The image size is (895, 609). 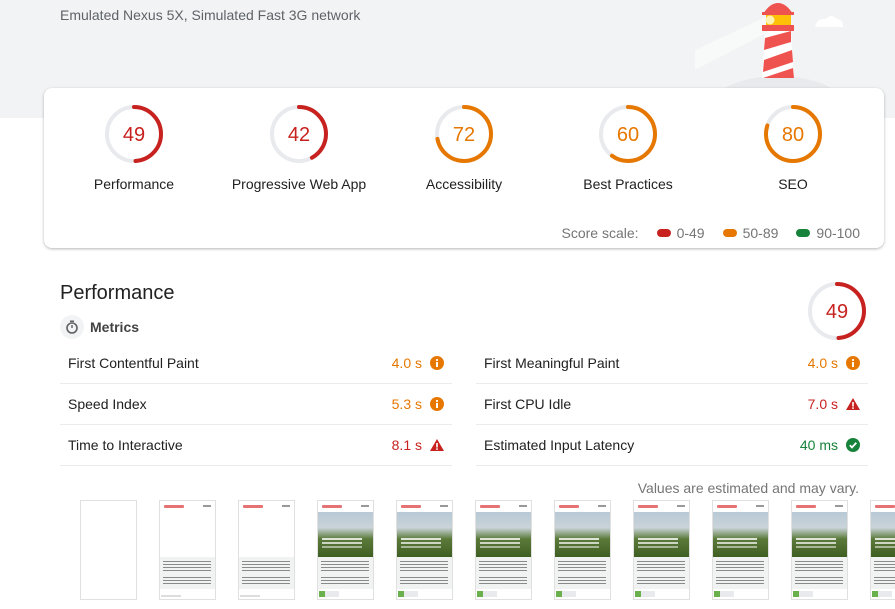 I want to click on performance-section-title: Performance, so click(x=117, y=293).